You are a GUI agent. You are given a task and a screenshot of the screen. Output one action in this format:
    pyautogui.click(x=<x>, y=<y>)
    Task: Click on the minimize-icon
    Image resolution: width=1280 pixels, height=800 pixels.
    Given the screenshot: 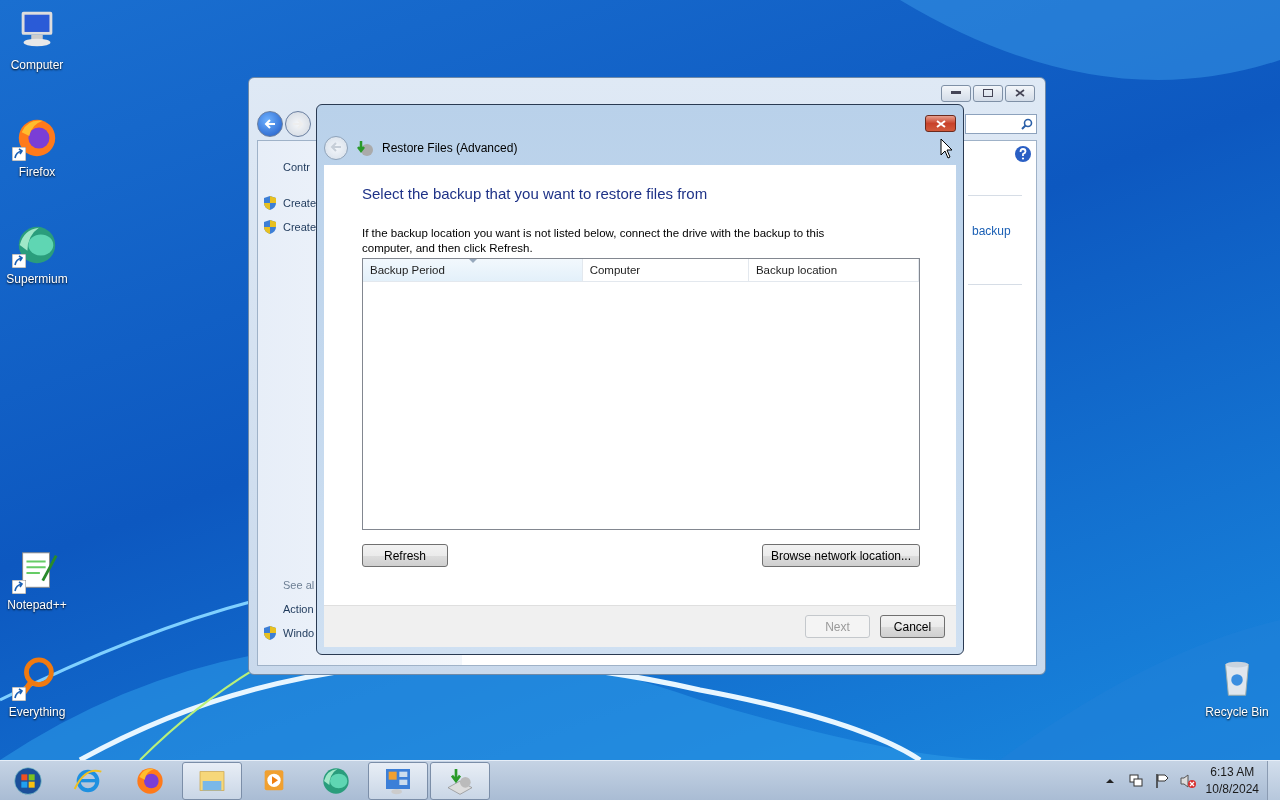 What is the action you would take?
    pyautogui.click(x=956, y=93)
    